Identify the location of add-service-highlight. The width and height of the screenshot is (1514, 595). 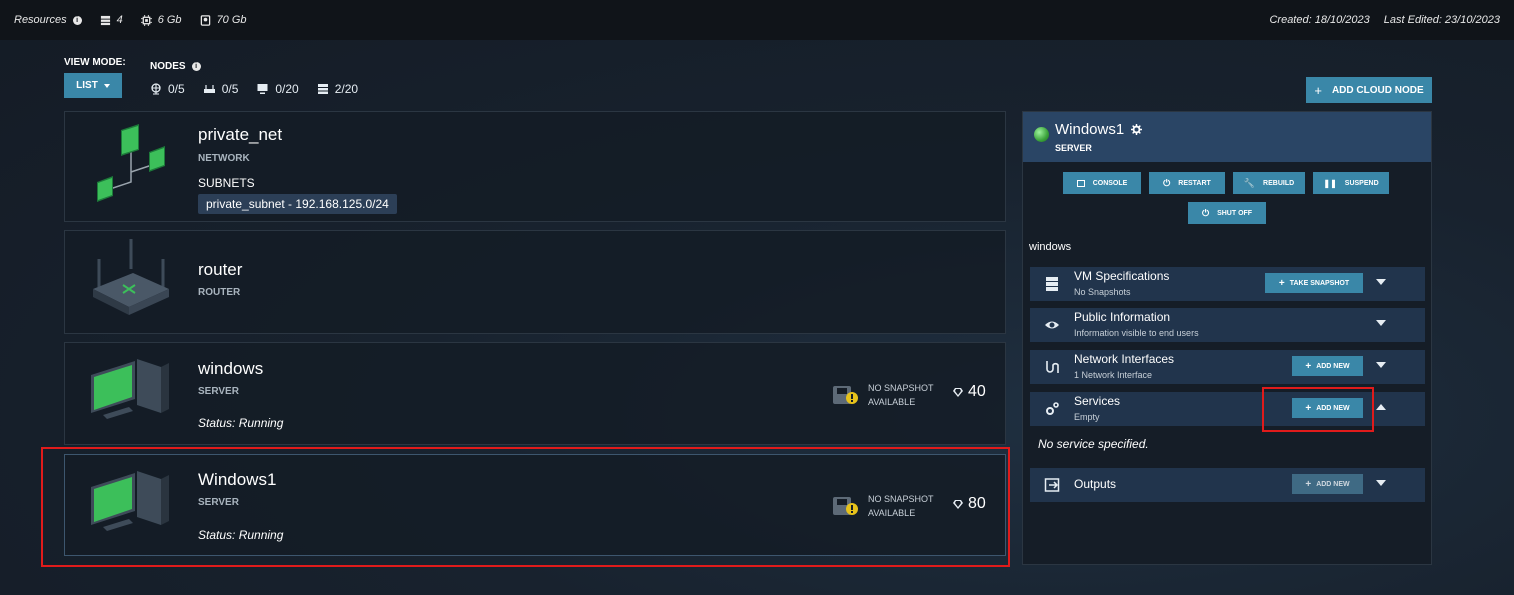
(1318, 409).